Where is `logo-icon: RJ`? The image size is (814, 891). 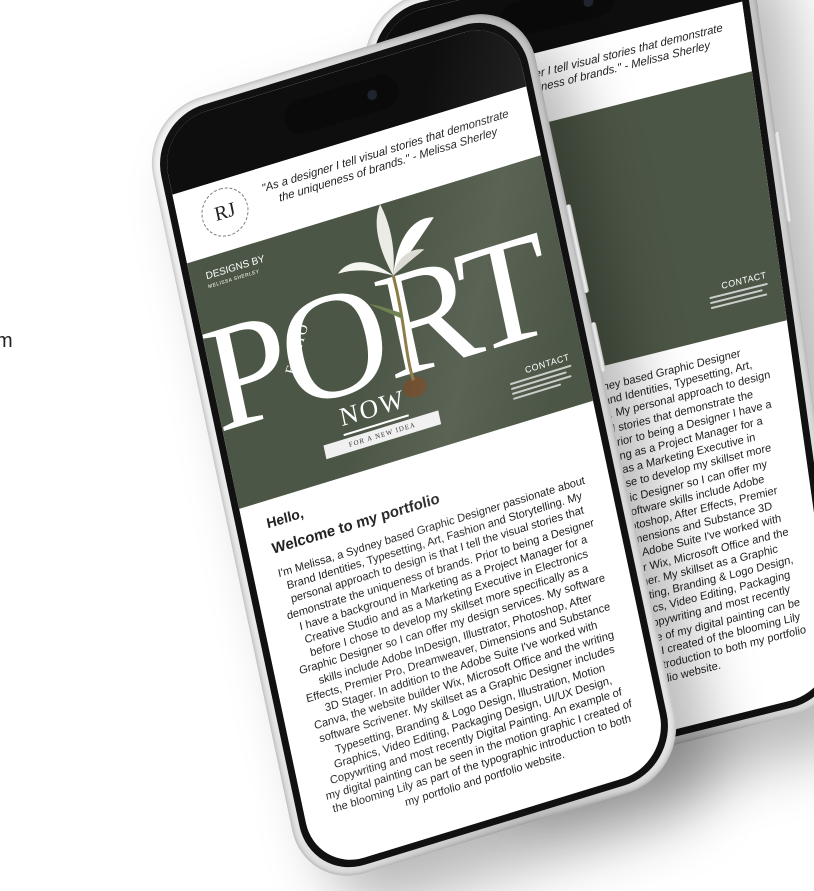
logo-icon: RJ is located at coordinates (225, 212).